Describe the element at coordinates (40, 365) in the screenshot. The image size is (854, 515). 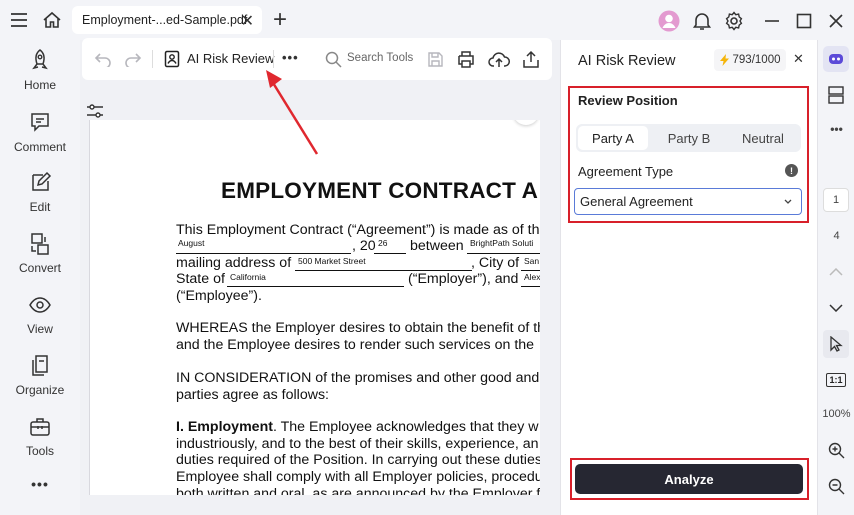
I see `organize-icon` at that location.